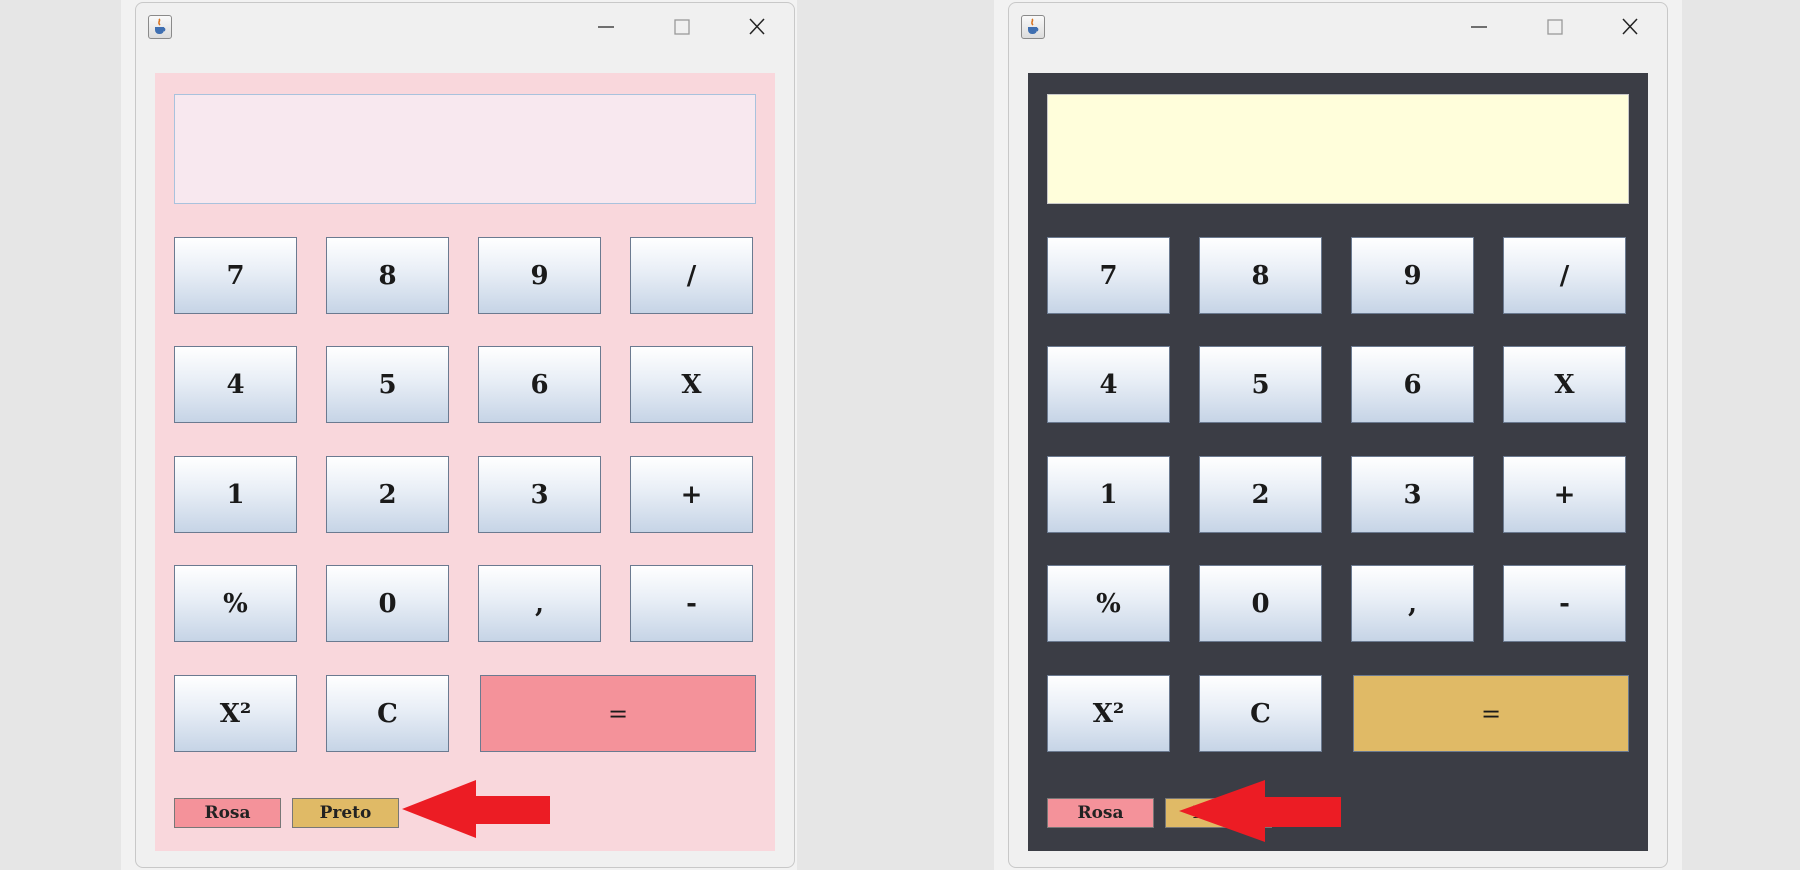 The width and height of the screenshot is (1800, 870). Describe the element at coordinates (345, 813) in the screenshot. I see `preto-theme-button: Preto` at that location.